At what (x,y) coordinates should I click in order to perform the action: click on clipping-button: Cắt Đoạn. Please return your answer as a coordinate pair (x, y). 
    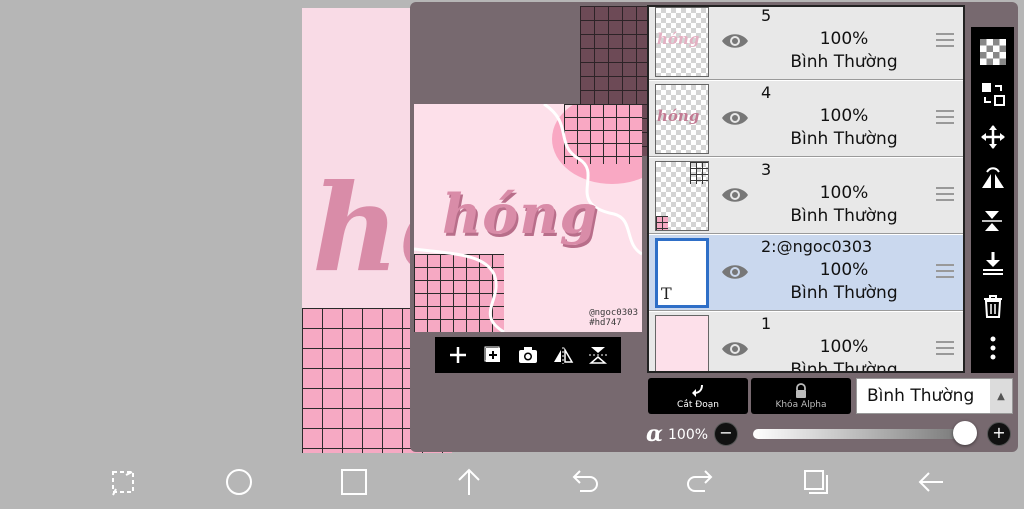
    Looking at the image, I should click on (698, 396).